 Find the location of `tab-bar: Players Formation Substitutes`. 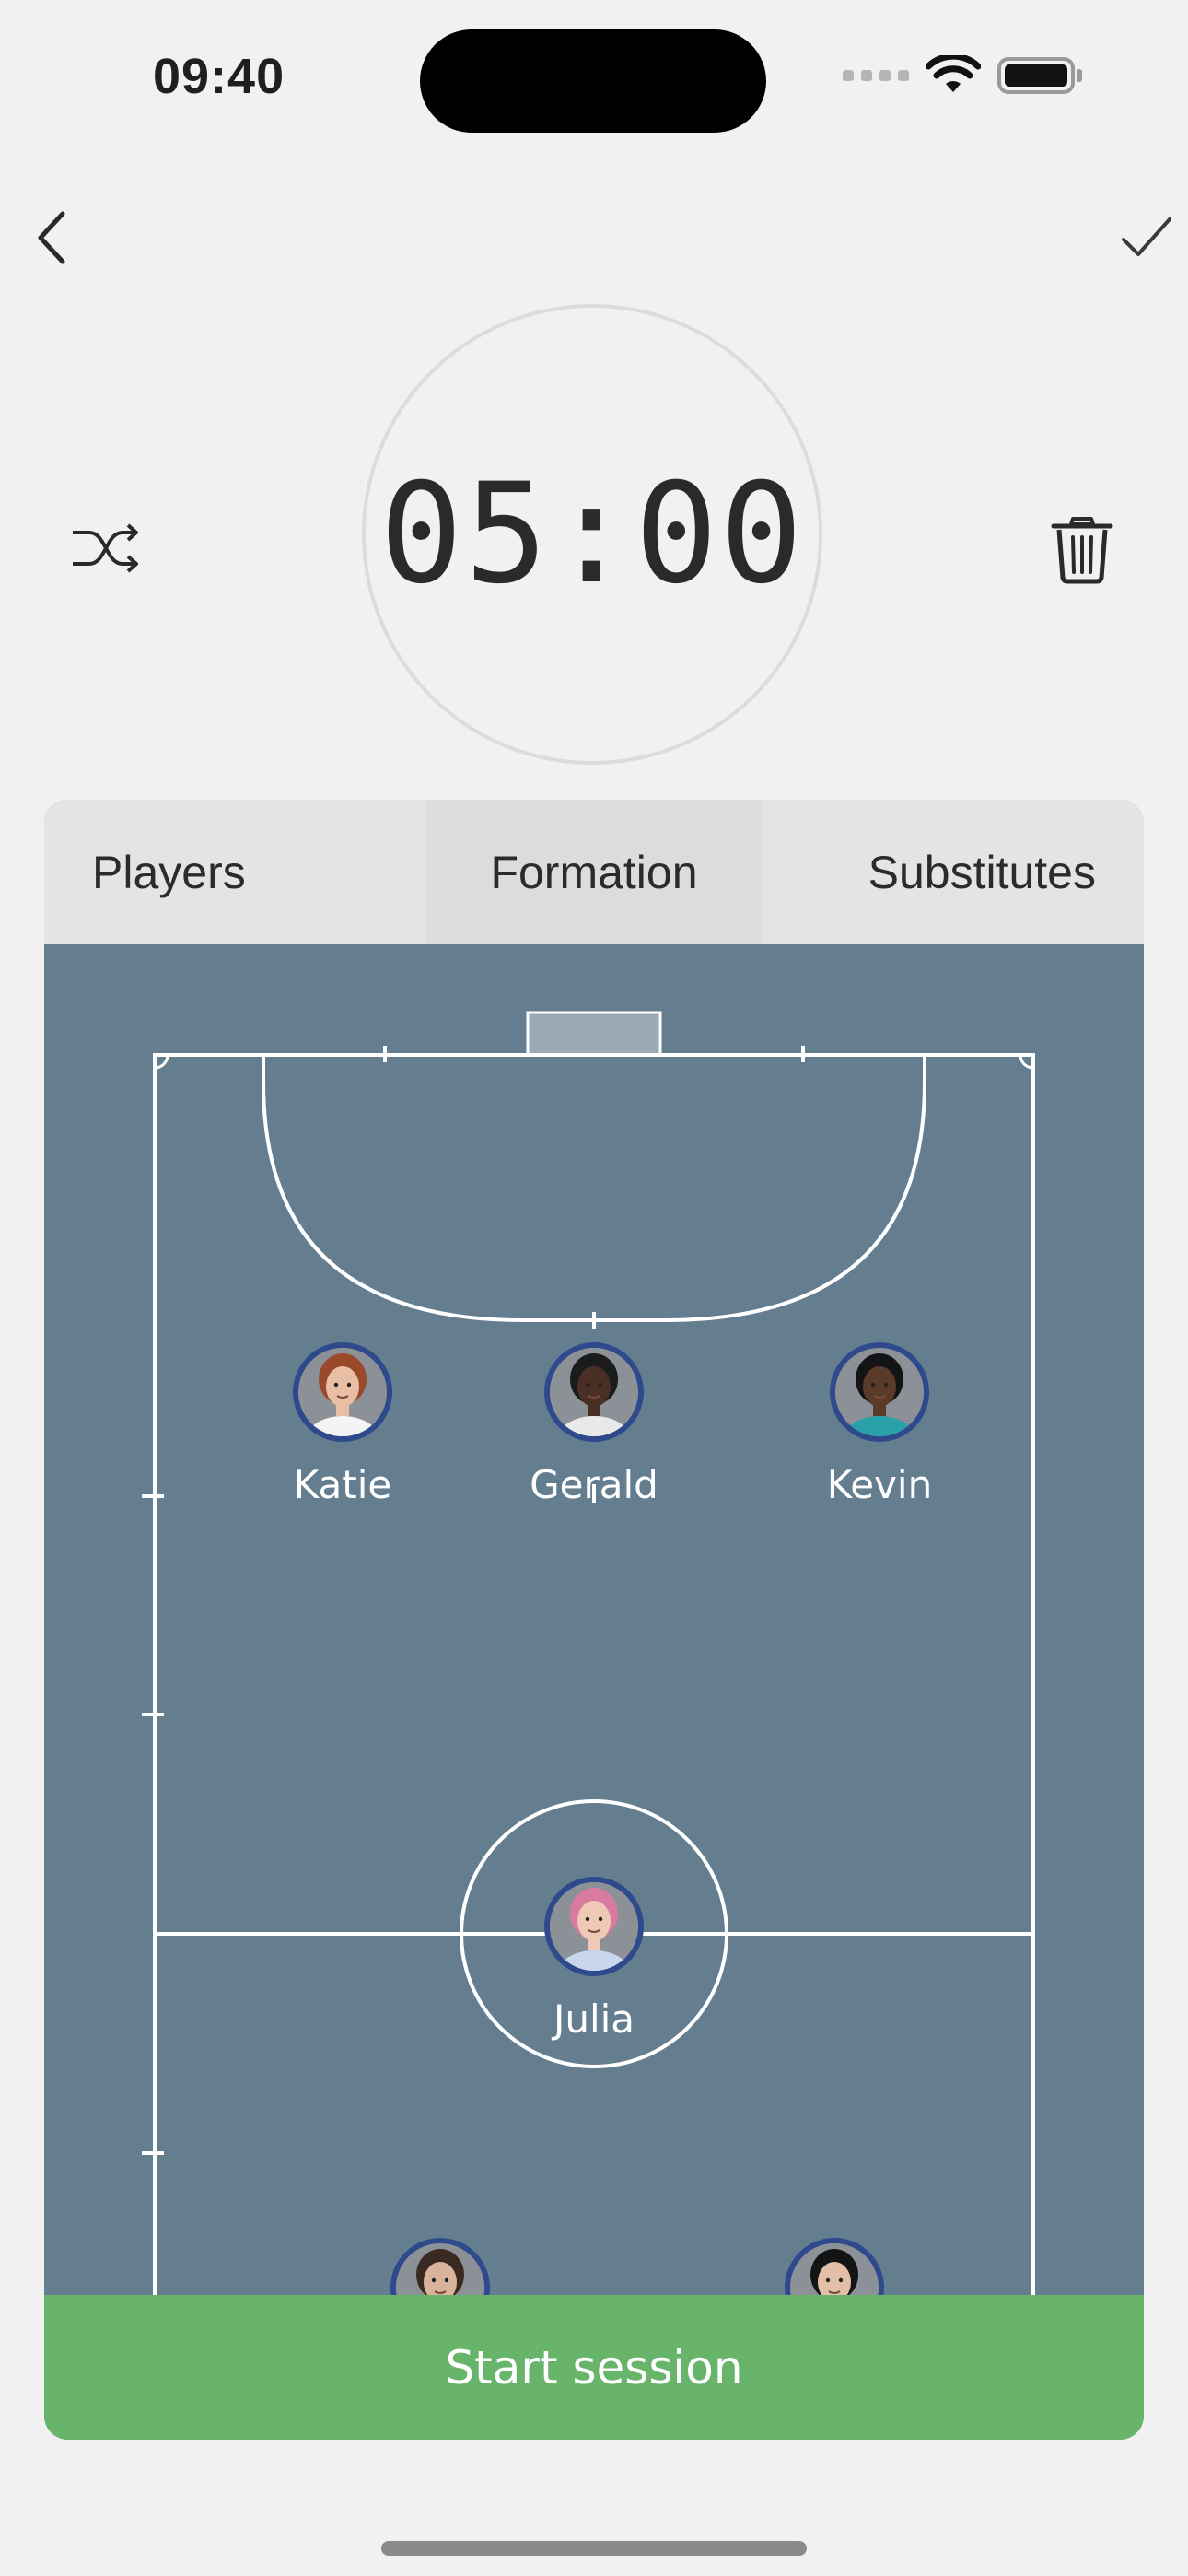

tab-bar: Players Formation Substitutes is located at coordinates (594, 872).